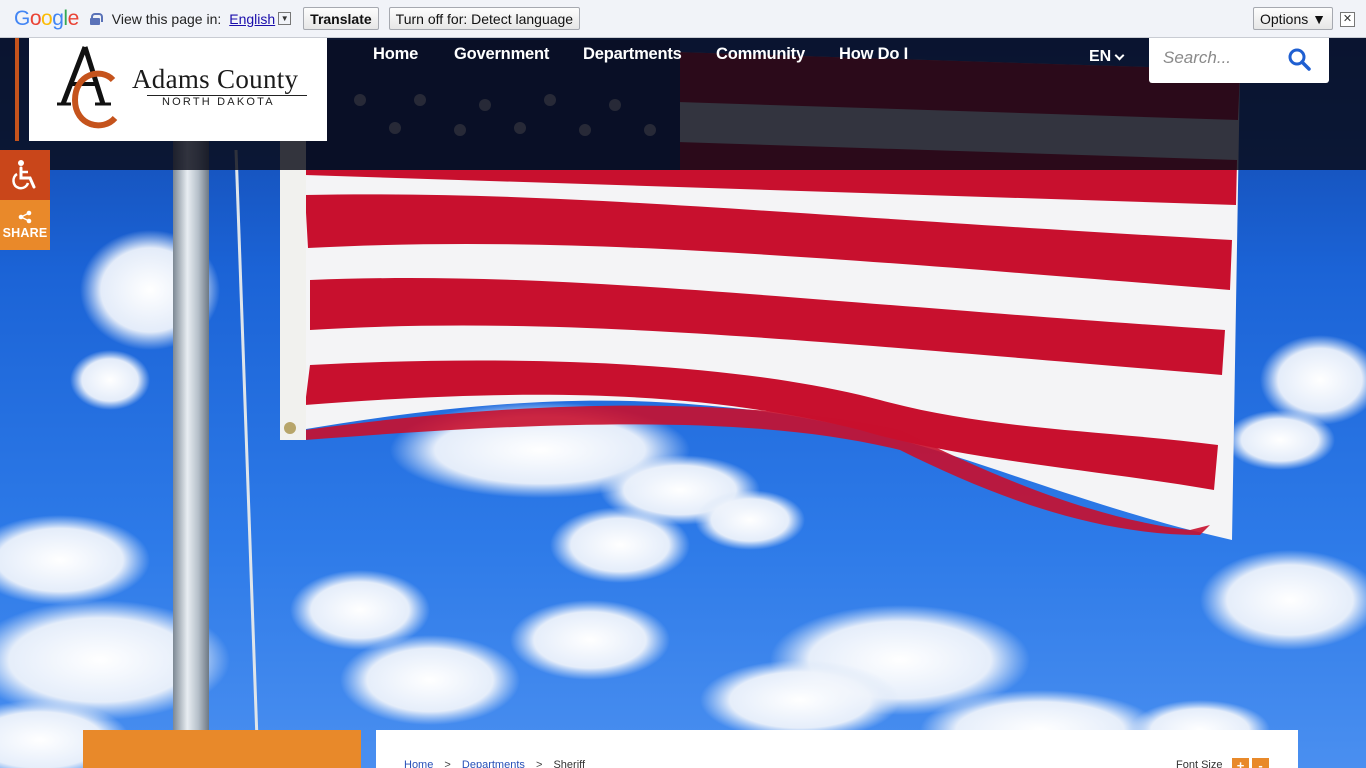 Image resolution: width=1366 pixels, height=768 pixels. What do you see at coordinates (760, 54) in the screenshot?
I see `nav-item-community: Community` at bounding box center [760, 54].